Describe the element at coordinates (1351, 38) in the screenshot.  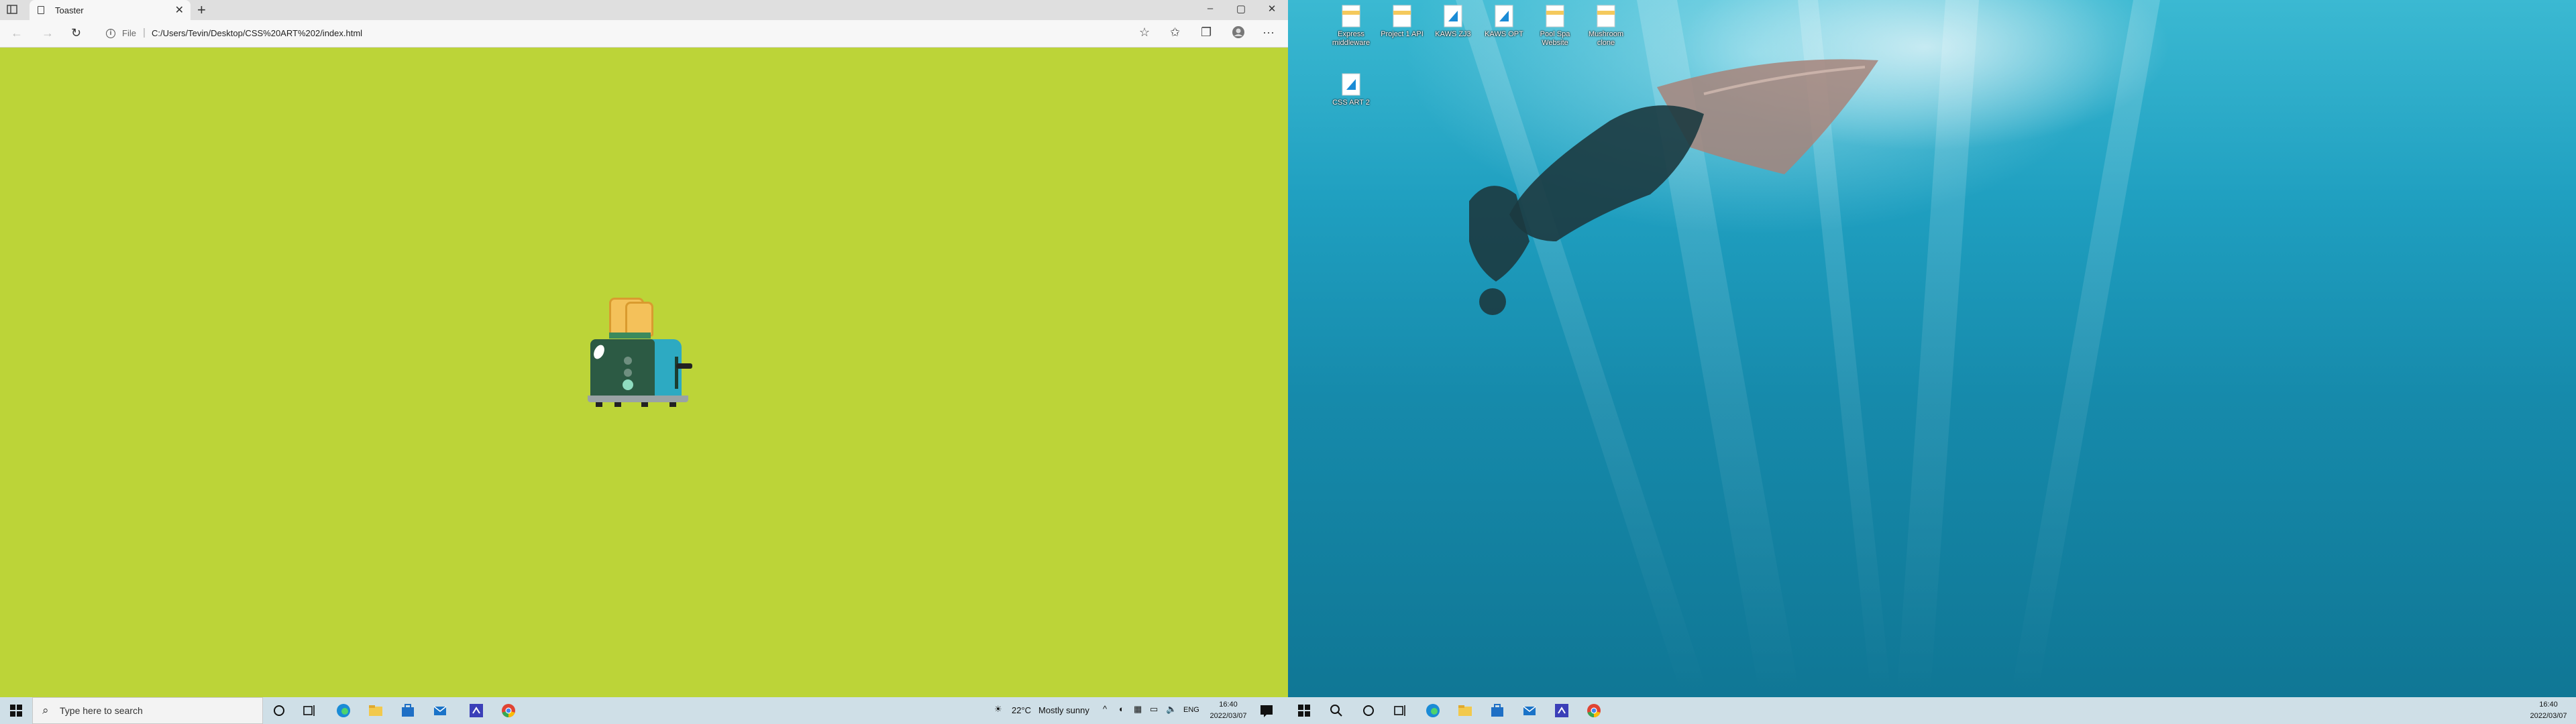
I see `desktop-icon-label: Express middleware` at that location.